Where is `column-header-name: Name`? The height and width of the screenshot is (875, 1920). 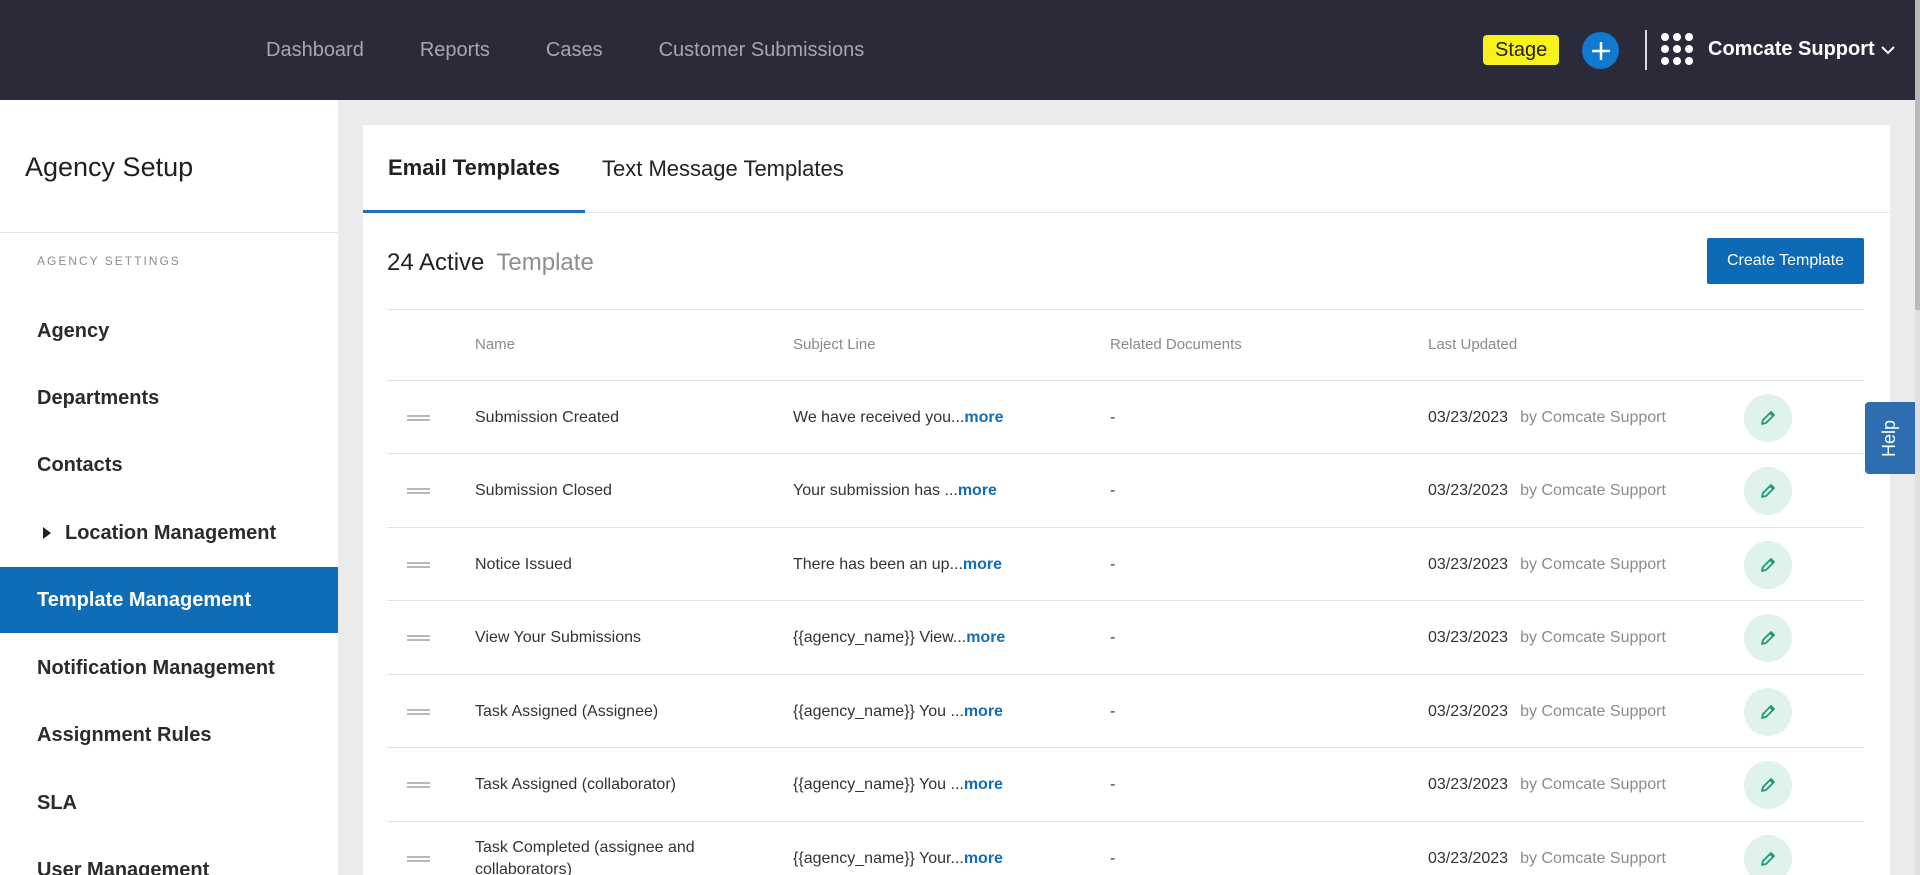
column-header-name: Name is located at coordinates (495, 344).